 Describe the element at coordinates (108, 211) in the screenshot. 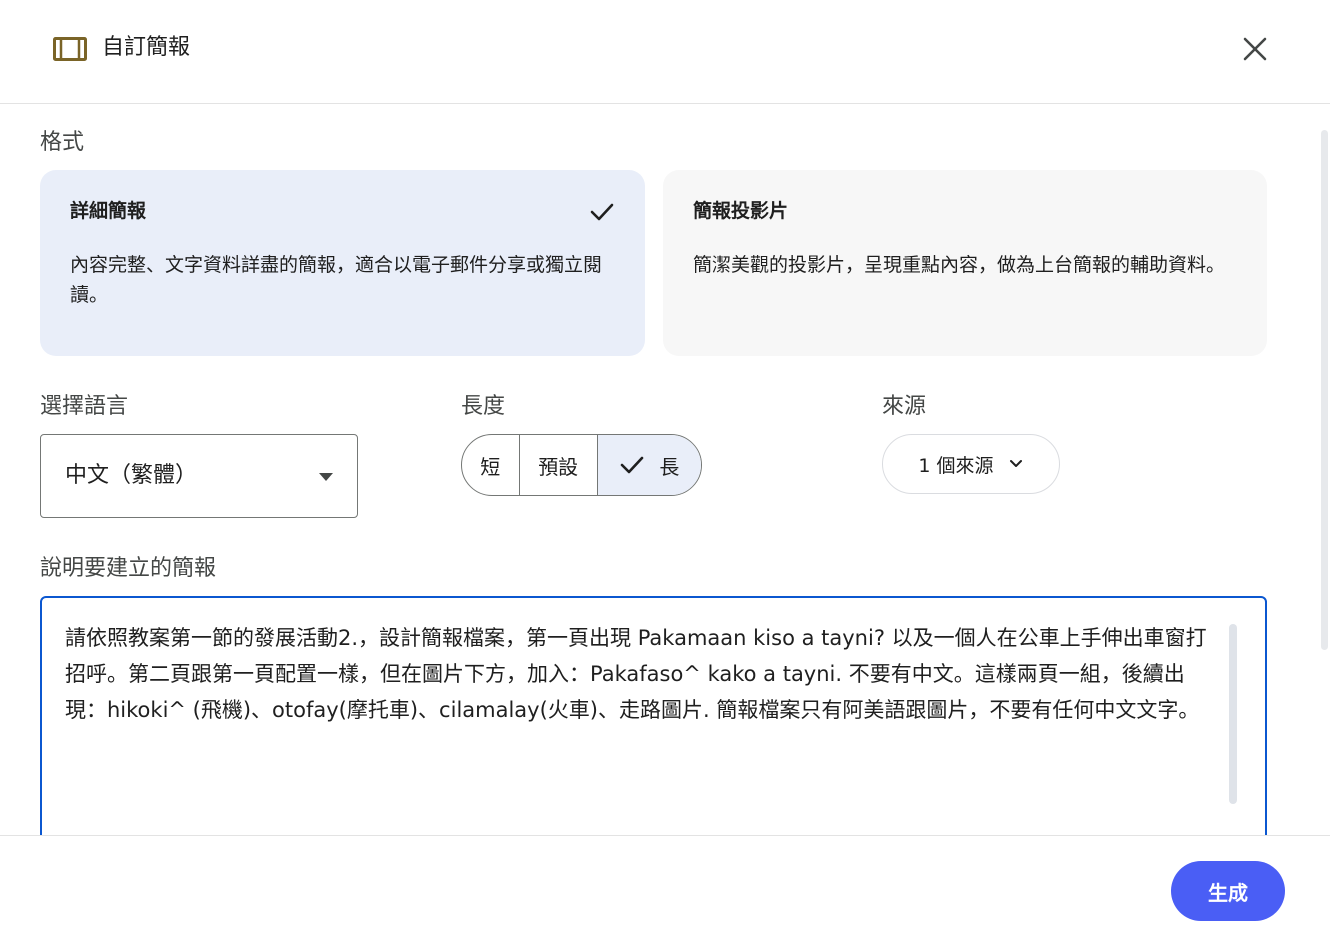

I see `format-card-title: 詳細簡報` at that location.